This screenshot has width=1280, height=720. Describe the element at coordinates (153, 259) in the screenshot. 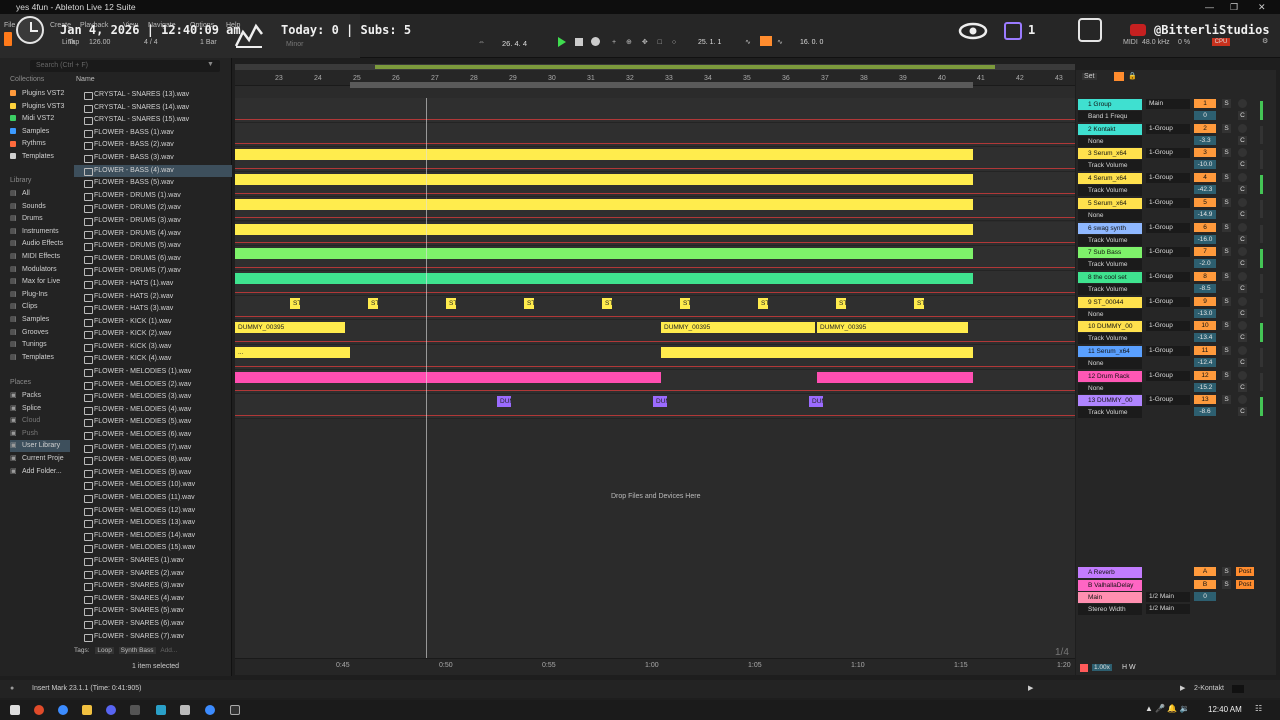

I see `file-list-item: FLOWER - DRUMS (6).wav` at that location.